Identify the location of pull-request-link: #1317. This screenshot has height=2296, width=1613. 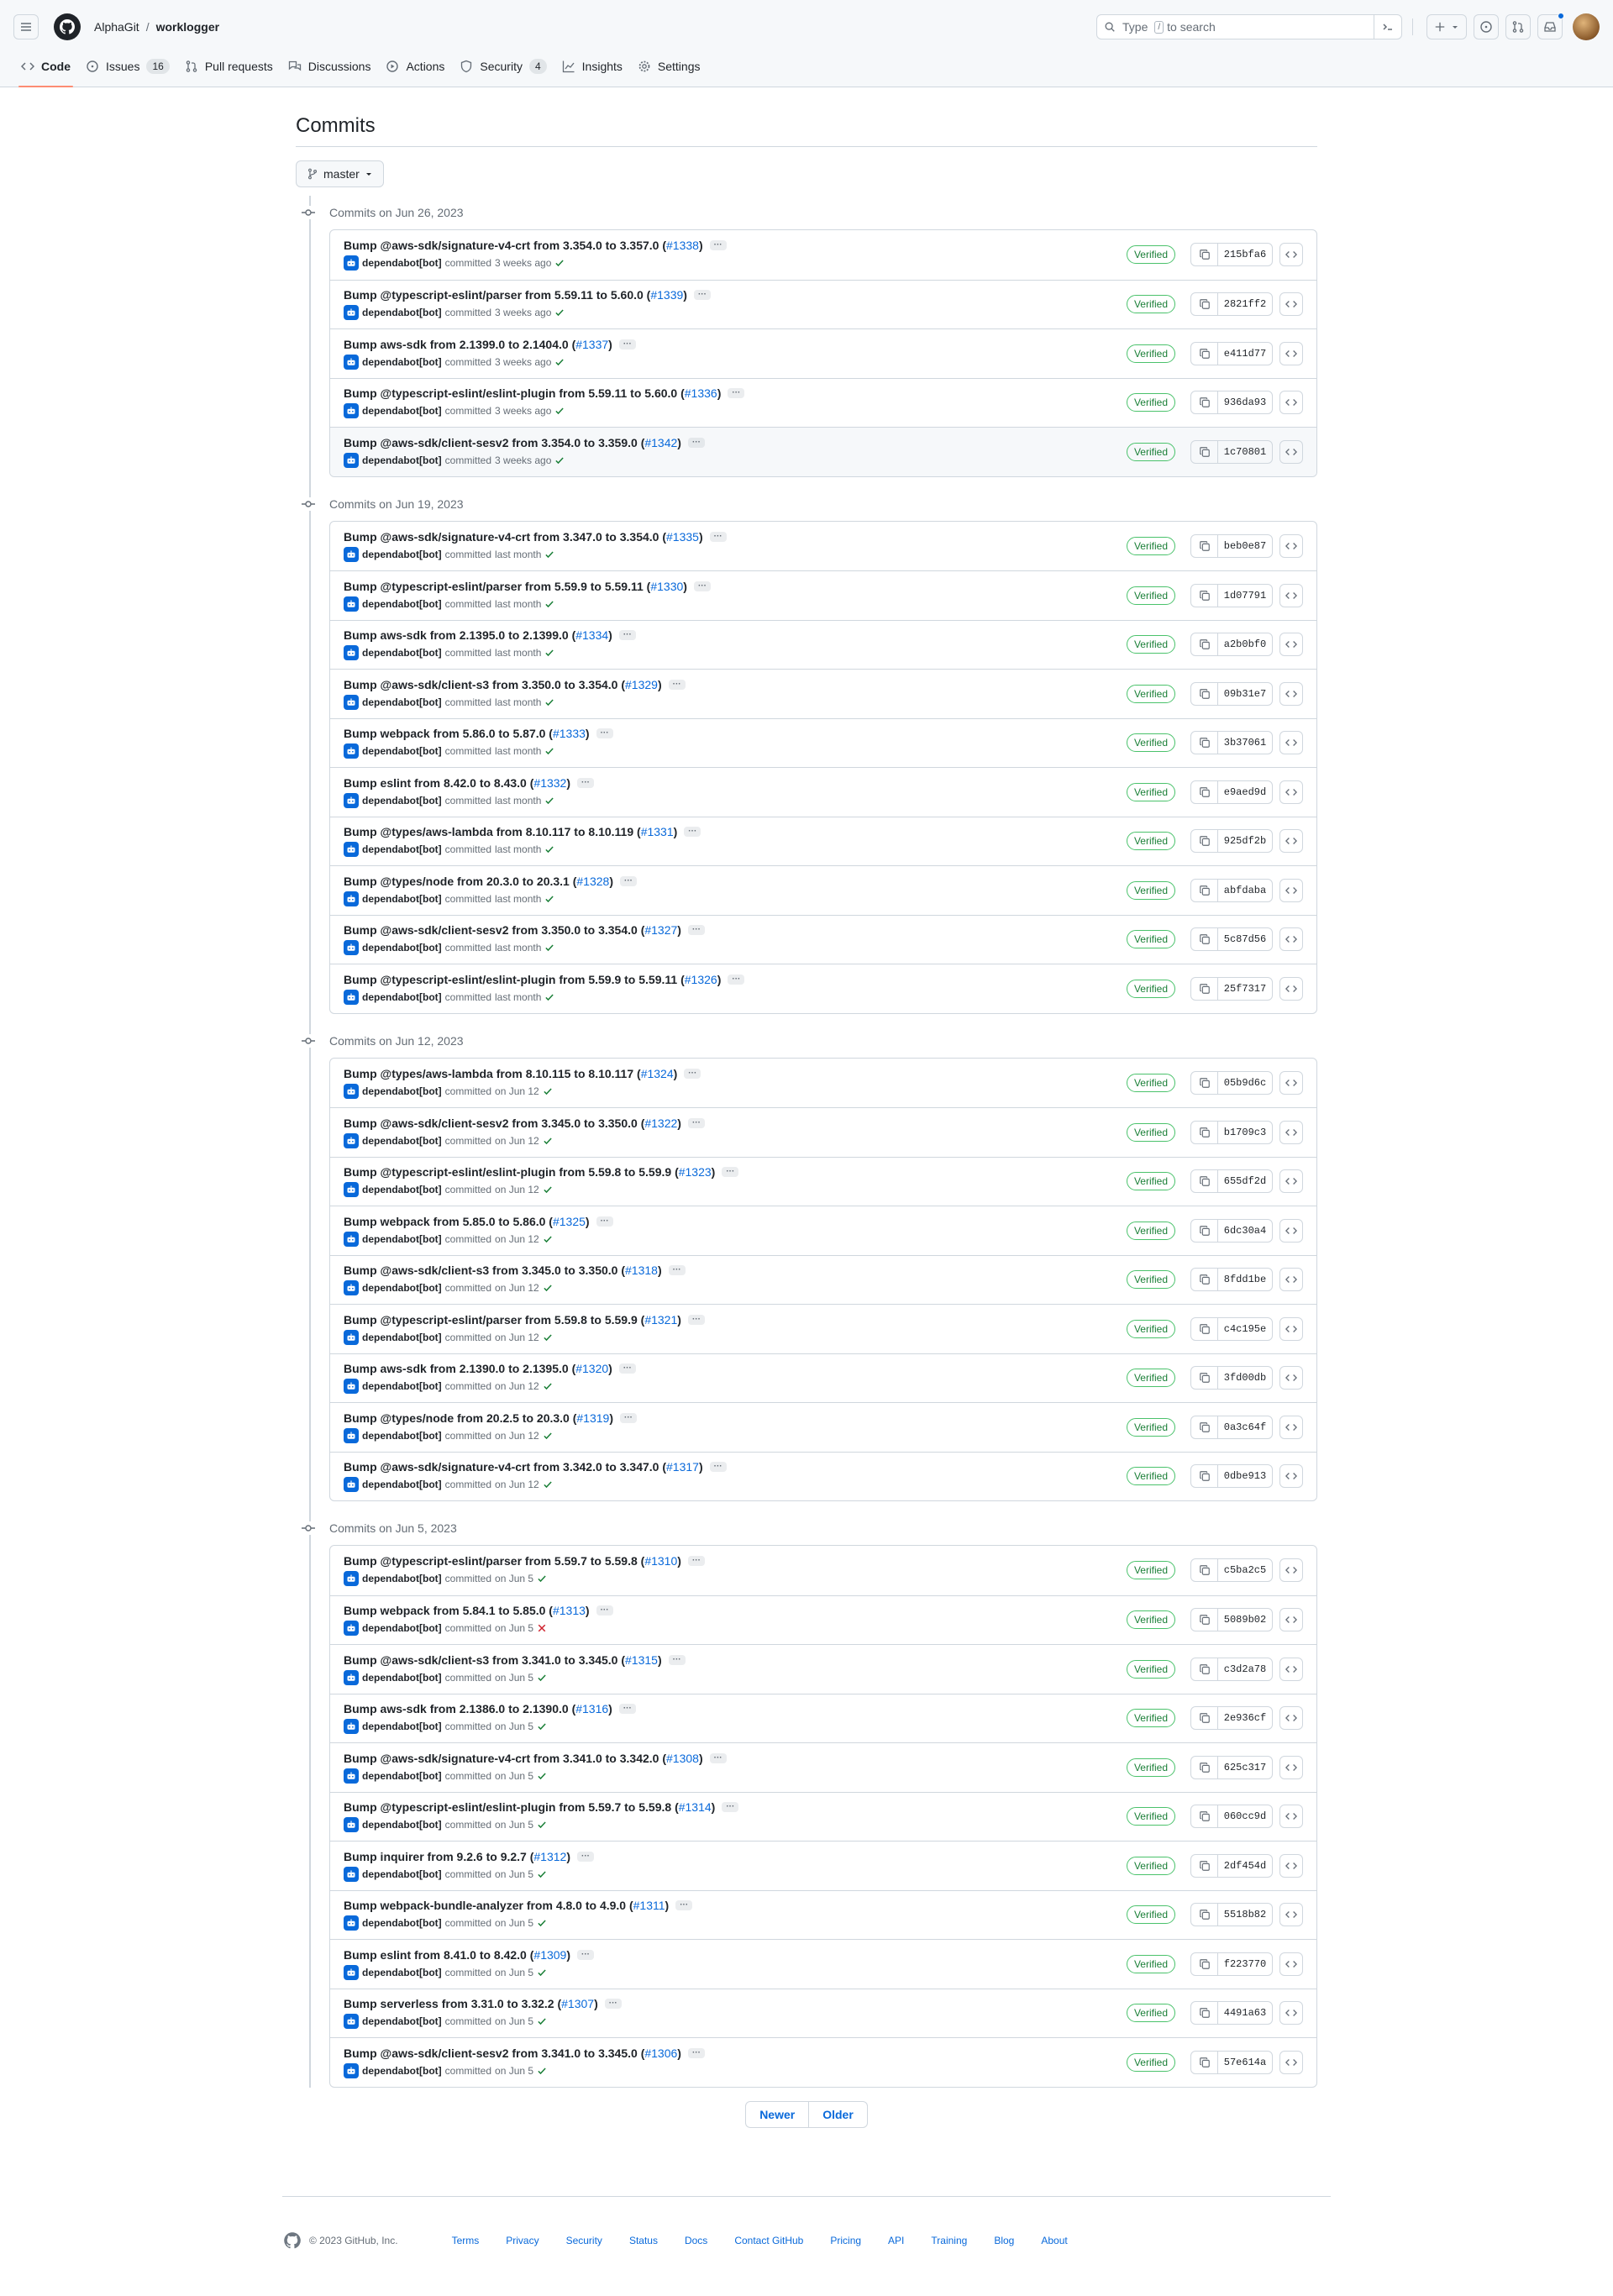
(682, 1467).